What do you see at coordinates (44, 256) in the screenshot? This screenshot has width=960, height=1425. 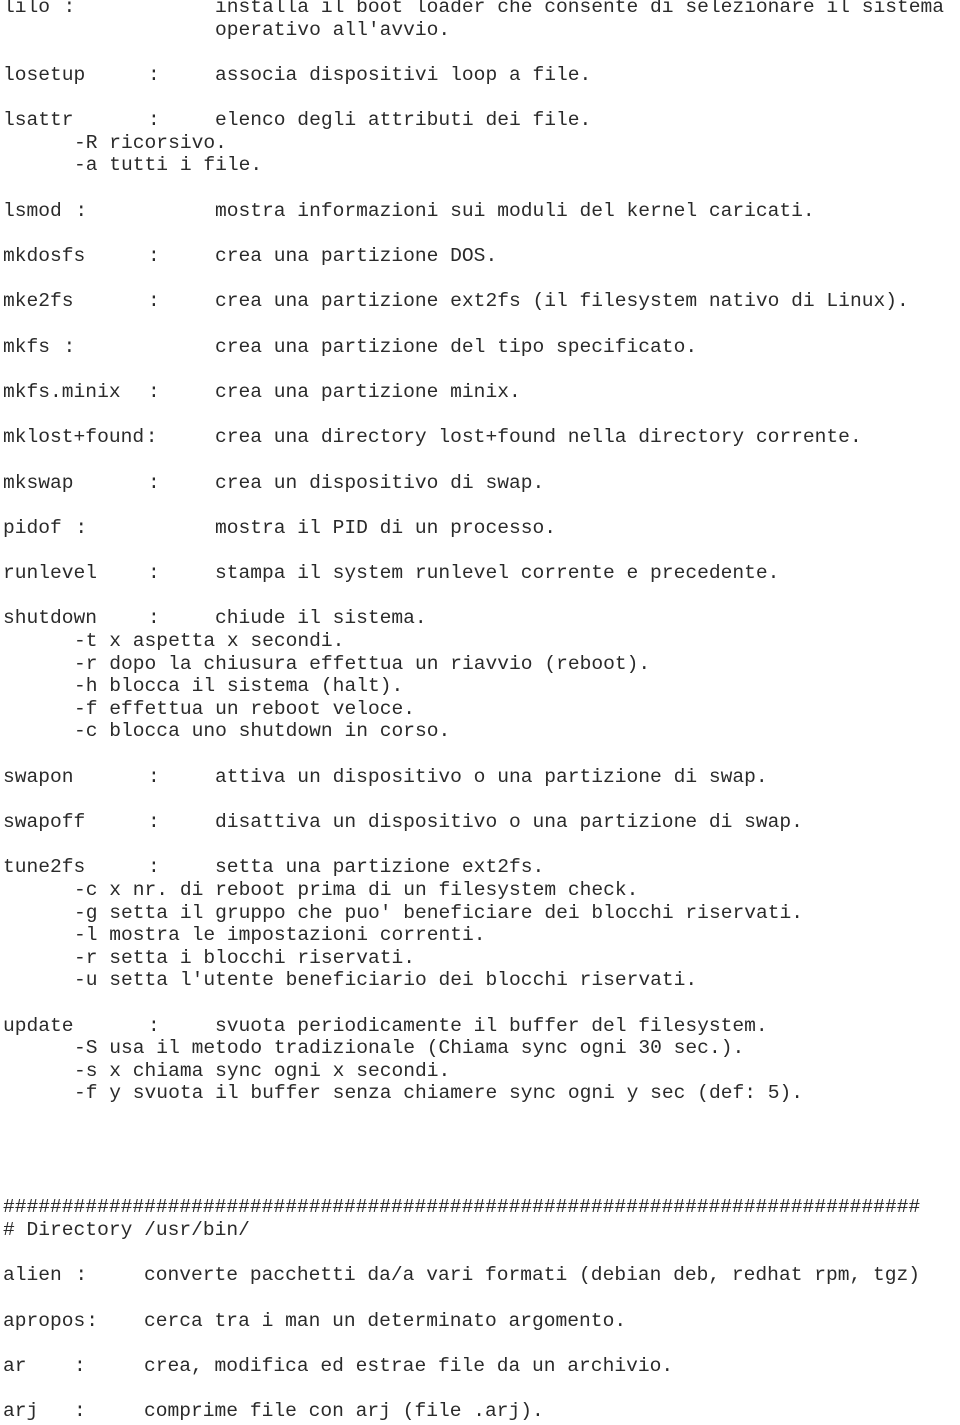 I see `command-name: mkdosfs` at bounding box center [44, 256].